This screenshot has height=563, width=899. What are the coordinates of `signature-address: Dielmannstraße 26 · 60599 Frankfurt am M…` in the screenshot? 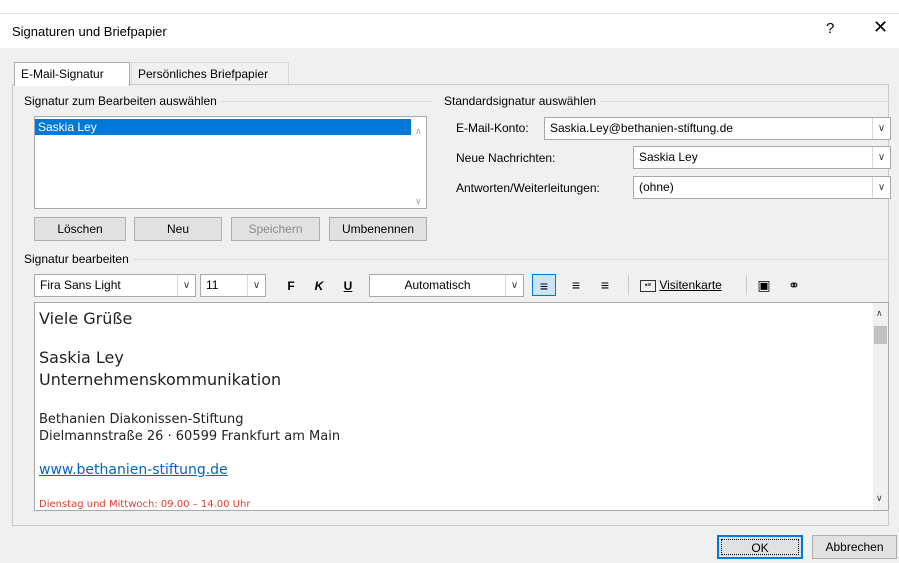 It's located at (190, 436).